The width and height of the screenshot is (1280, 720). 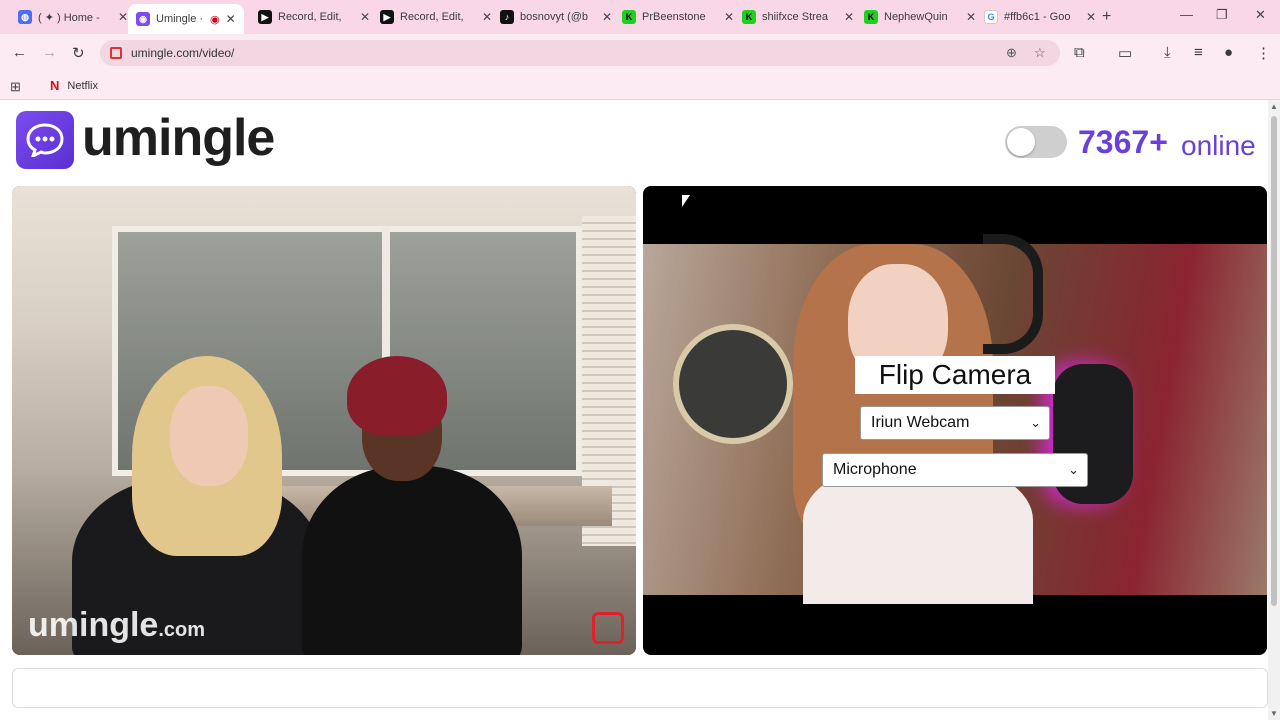 What do you see at coordinates (640, 86) in the screenshot?
I see `bookmarks-bar: ⊞ N Netflix` at bounding box center [640, 86].